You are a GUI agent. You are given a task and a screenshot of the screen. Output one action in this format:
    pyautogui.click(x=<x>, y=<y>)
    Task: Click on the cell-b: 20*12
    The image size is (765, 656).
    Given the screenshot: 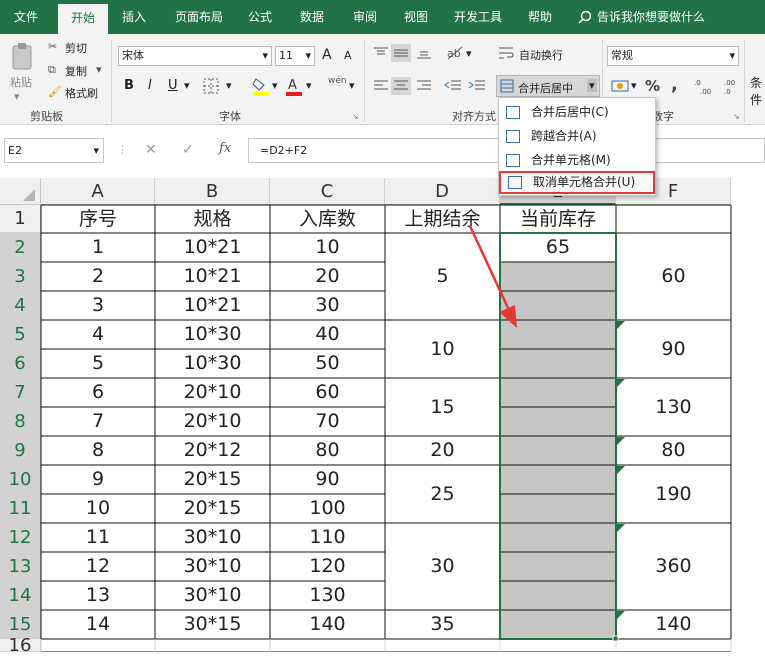 What is the action you would take?
    pyautogui.click(x=212, y=450)
    